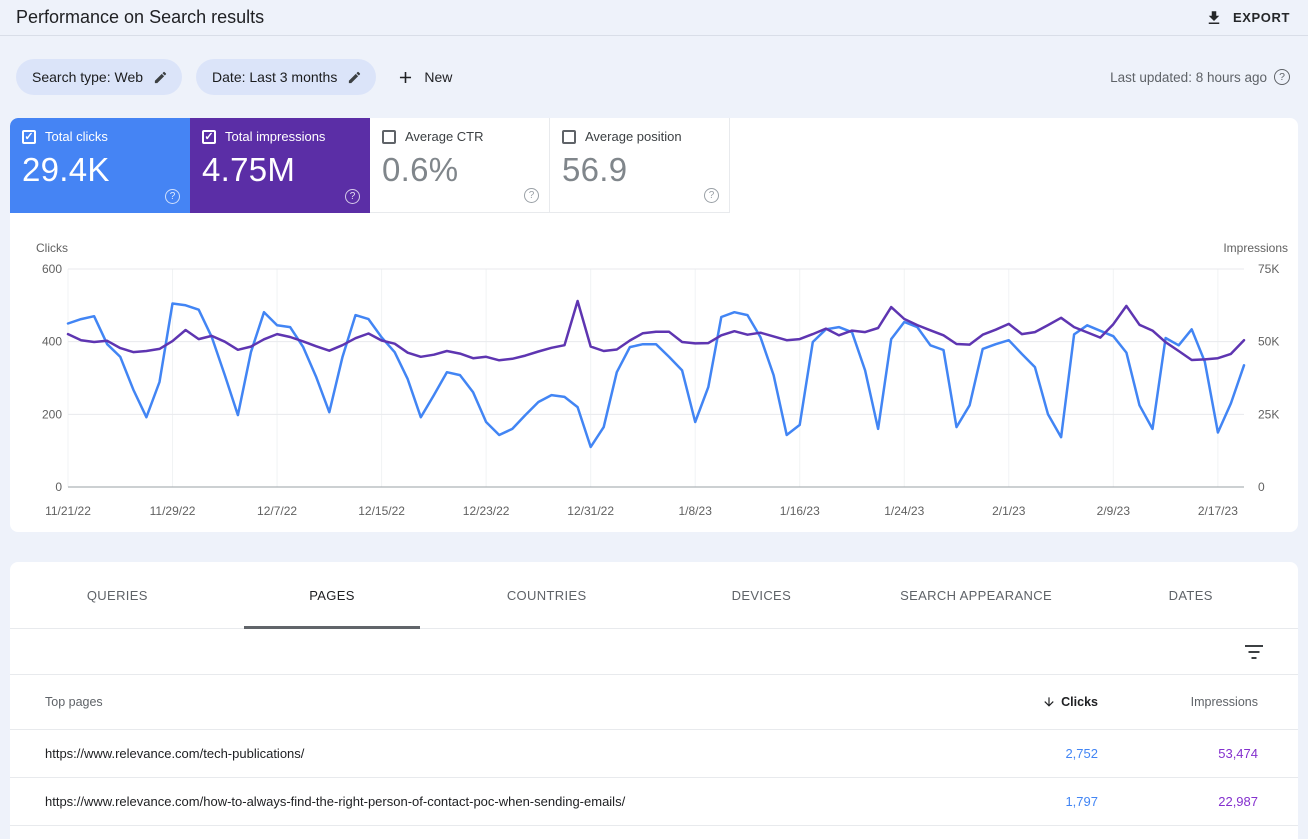 This screenshot has width=1308, height=839. What do you see at coordinates (1218, 511) in the screenshot?
I see `svg-text: 2/17/23` at bounding box center [1218, 511].